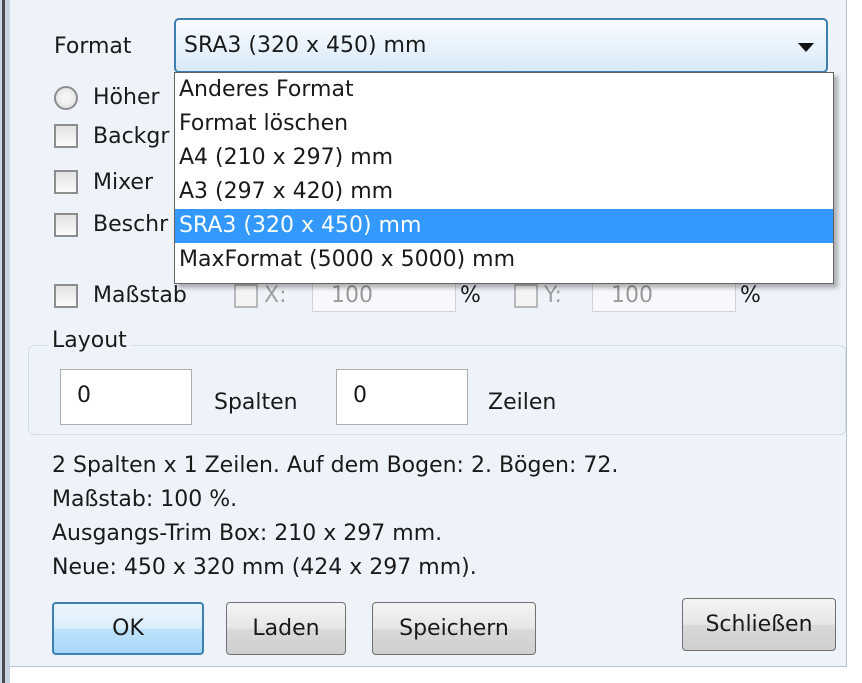 The height and width of the screenshot is (683, 862). I want to click on background-label: Backgr, so click(131, 136).